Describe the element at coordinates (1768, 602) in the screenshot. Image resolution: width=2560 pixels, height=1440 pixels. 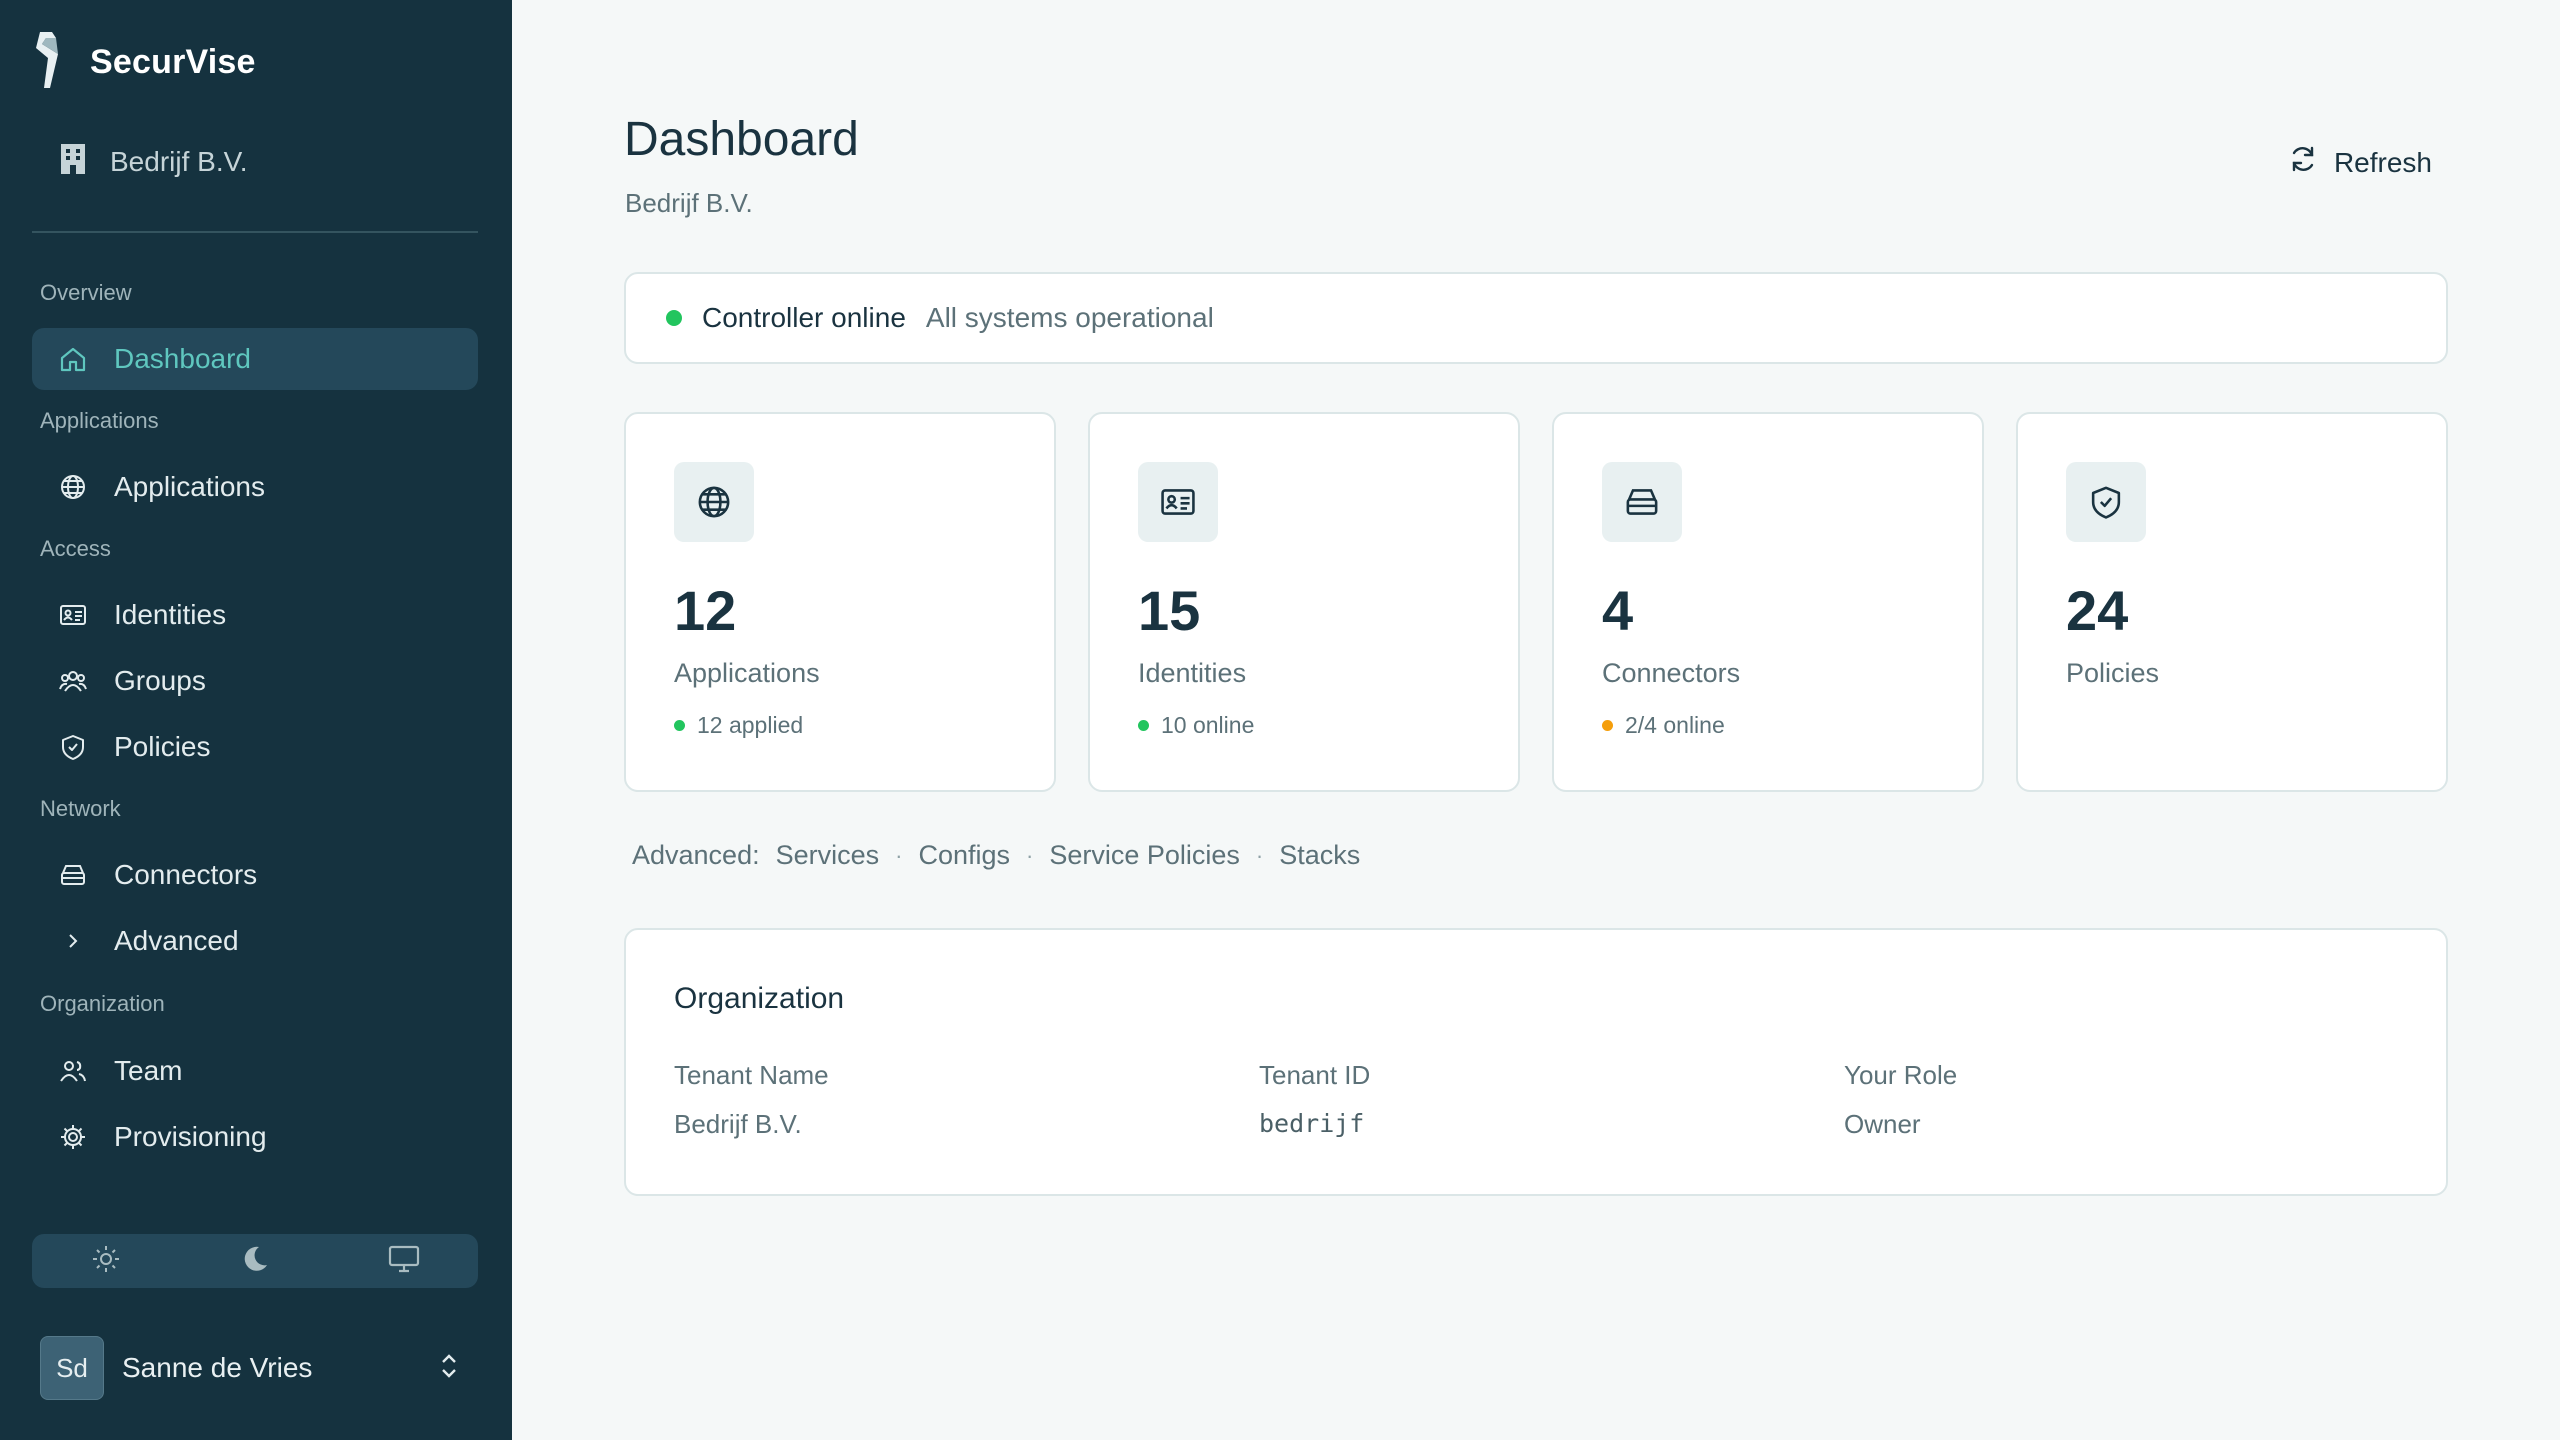
I see `stat-card-connectors: 4 Connectors 2/4 online` at that location.